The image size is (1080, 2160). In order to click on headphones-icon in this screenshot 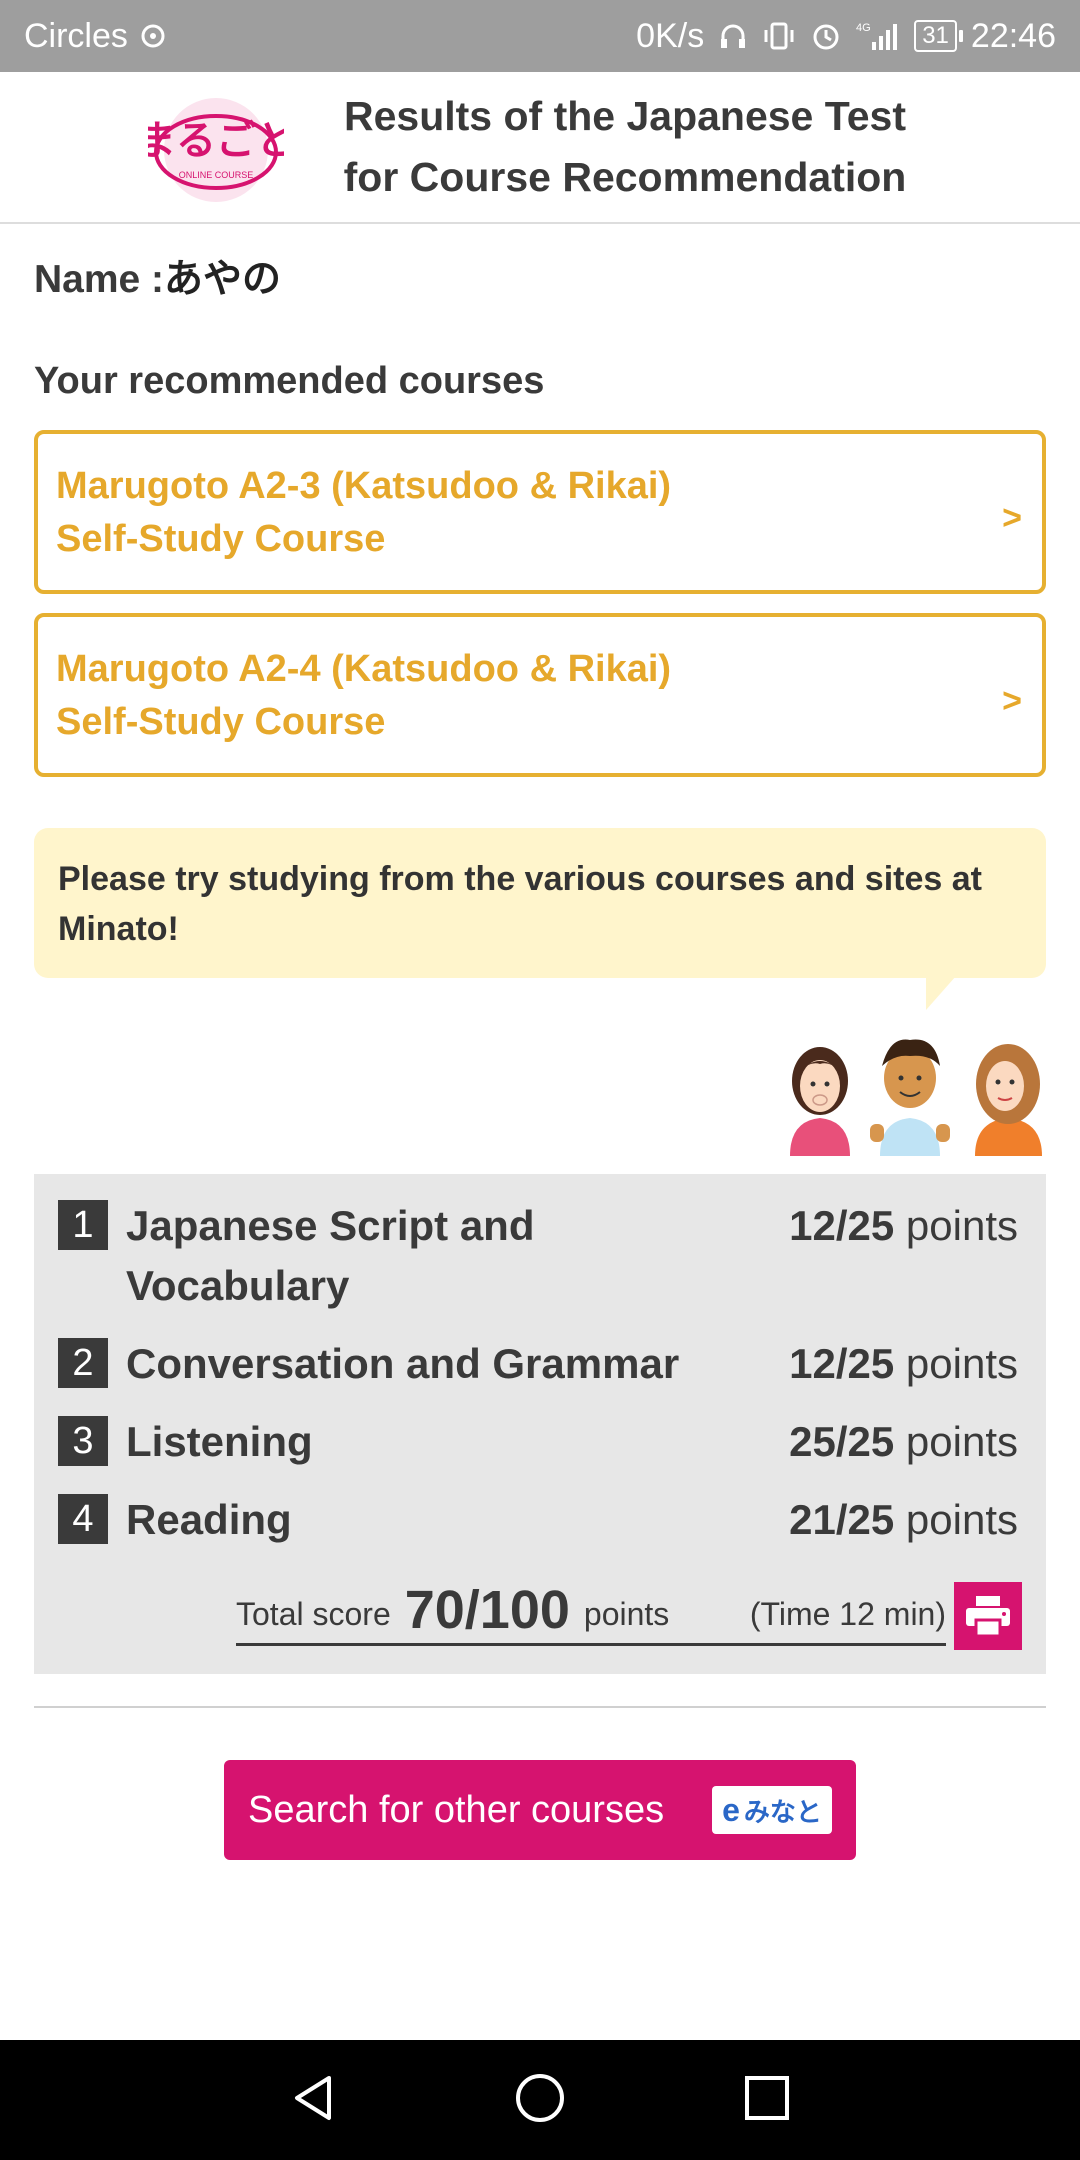, I will do `click(733, 36)`.